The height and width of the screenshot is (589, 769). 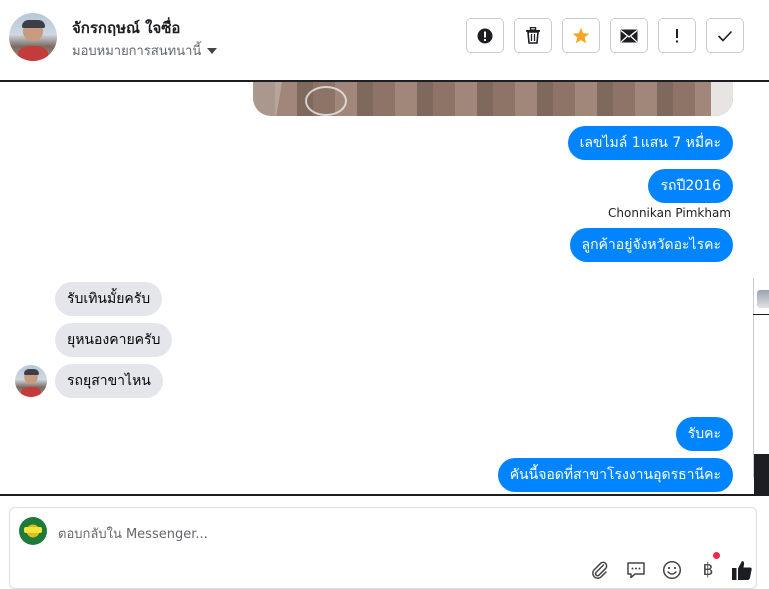 I want to click on mark-unread-button, so click(x=629, y=35).